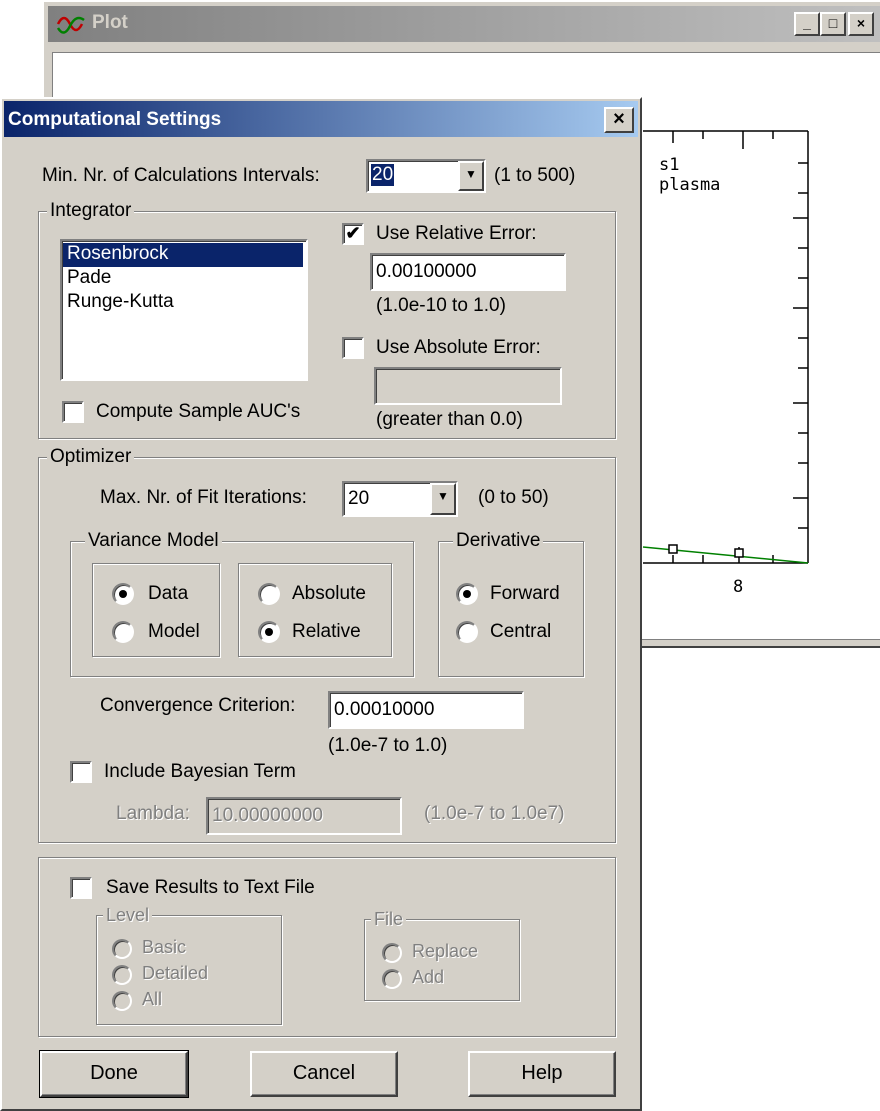  Describe the element at coordinates (153, 813) in the screenshot. I see `lambda-label: Lambda:` at that location.